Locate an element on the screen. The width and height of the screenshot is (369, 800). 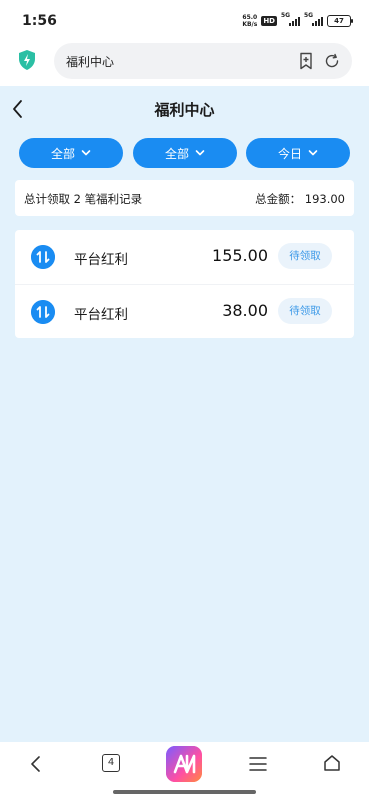
filter-dropdown-status: 全部 is located at coordinates (185, 153).